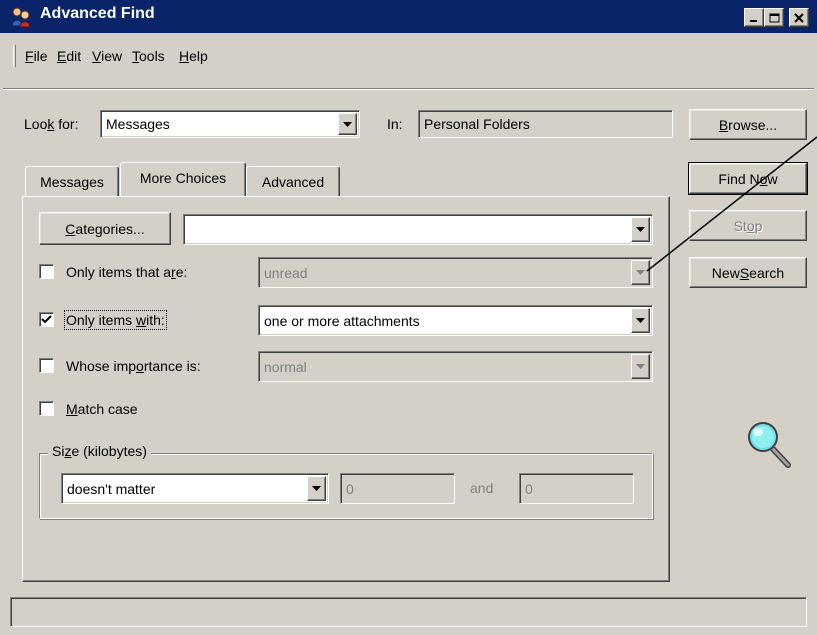 The height and width of the screenshot is (635, 817). I want to click on whose-importance-dropdown-button, so click(640, 366).